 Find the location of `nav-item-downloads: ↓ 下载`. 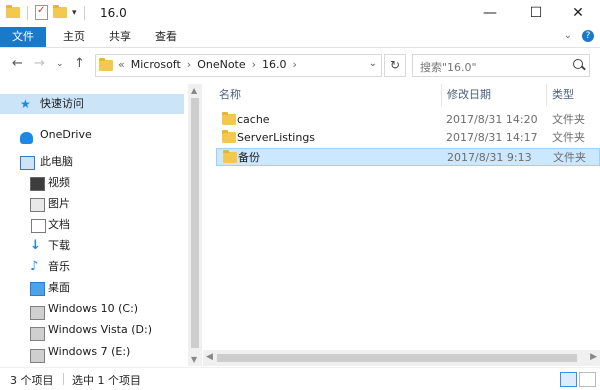

nav-item-downloads: ↓ 下载 is located at coordinates (92, 246).